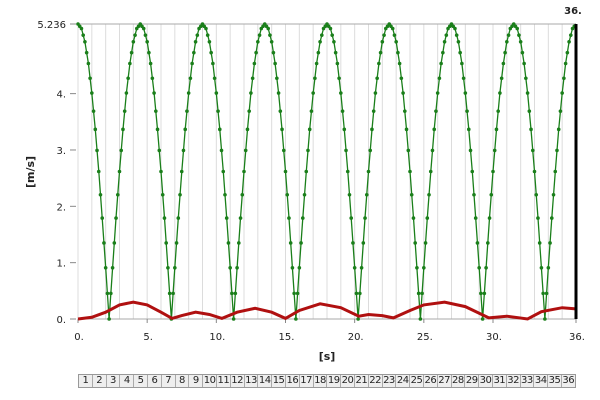 The width and height of the screenshot is (600, 400). What do you see at coordinates (334, 381) in the screenshot?
I see `frame-index-cell: 19` at bounding box center [334, 381].